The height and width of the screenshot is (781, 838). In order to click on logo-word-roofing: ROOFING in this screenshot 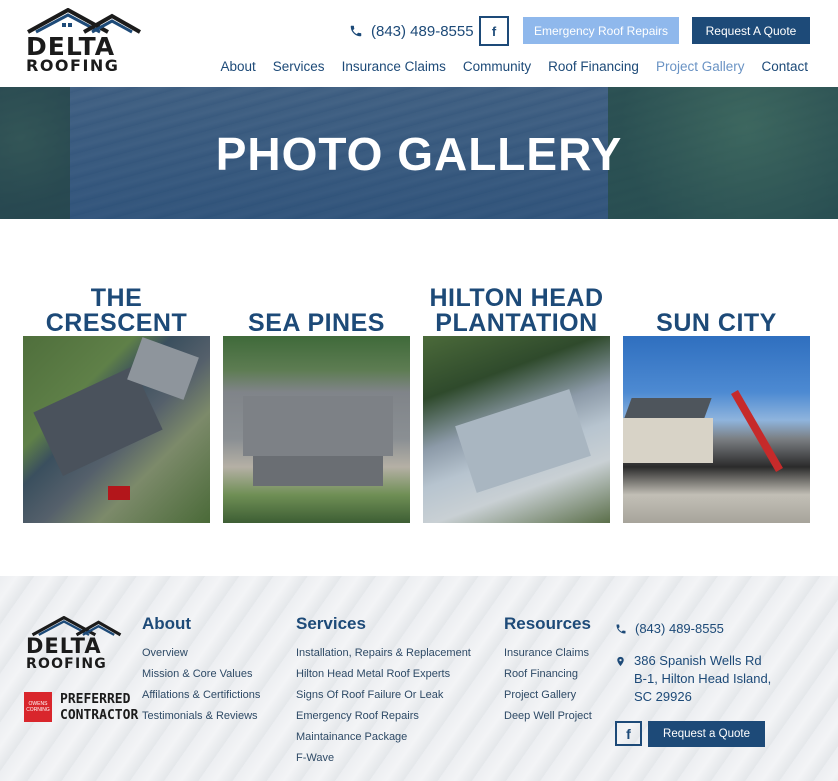, I will do `click(73, 65)`.